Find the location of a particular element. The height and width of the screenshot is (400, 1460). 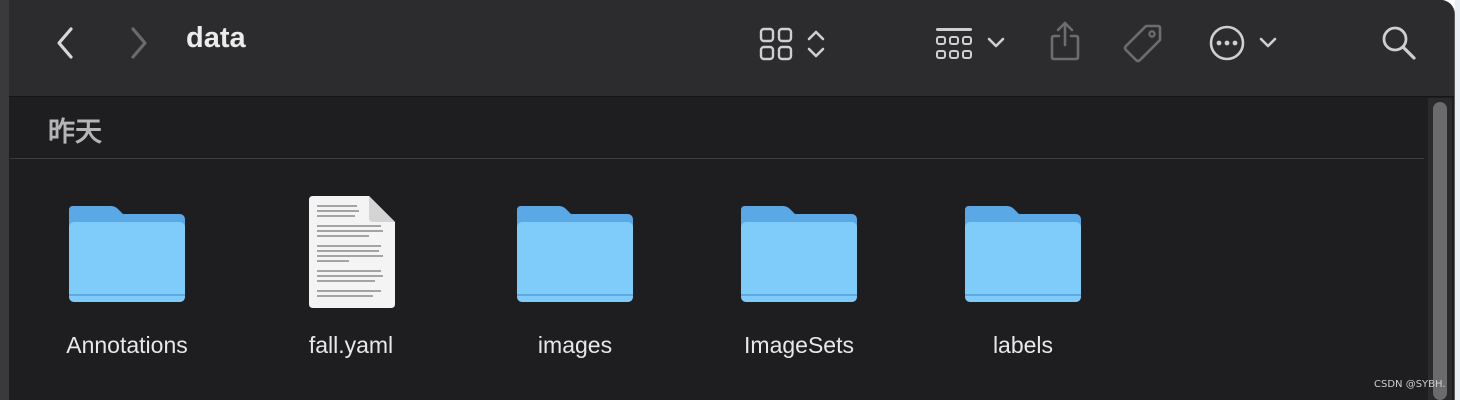

ellipsis-circle-icon is located at coordinates (1227, 43).